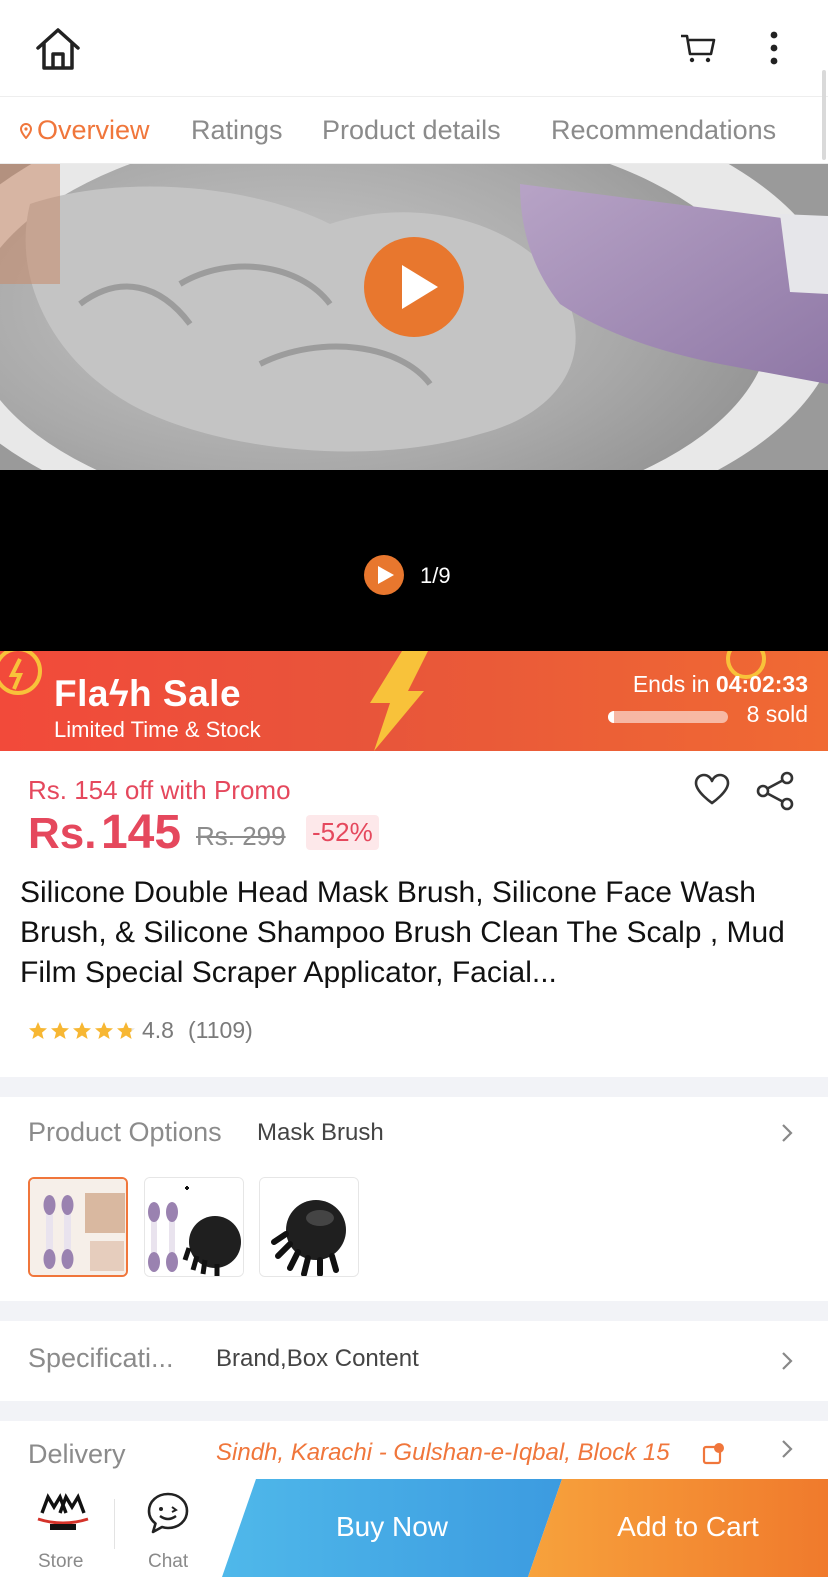 Image resolution: width=828 pixels, height=1577 pixels. I want to click on lightning-bolt-icon, so click(399, 701).